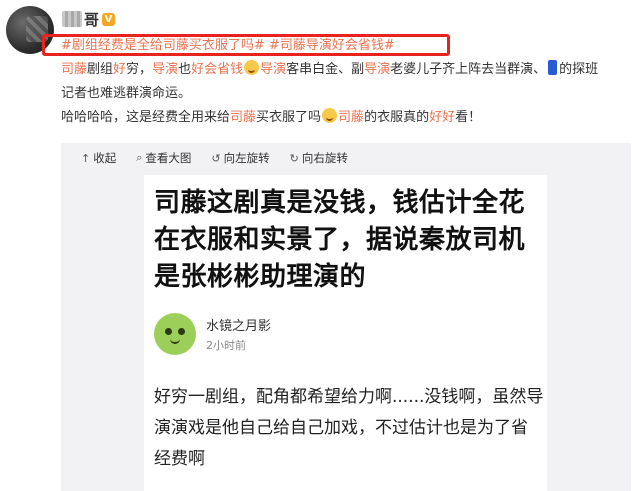  I want to click on post-text-line: 哈哈哈哈，这是经费全用来给司藤买衣服了吗 司藤的衣服真的好好看！, so click(271, 118).